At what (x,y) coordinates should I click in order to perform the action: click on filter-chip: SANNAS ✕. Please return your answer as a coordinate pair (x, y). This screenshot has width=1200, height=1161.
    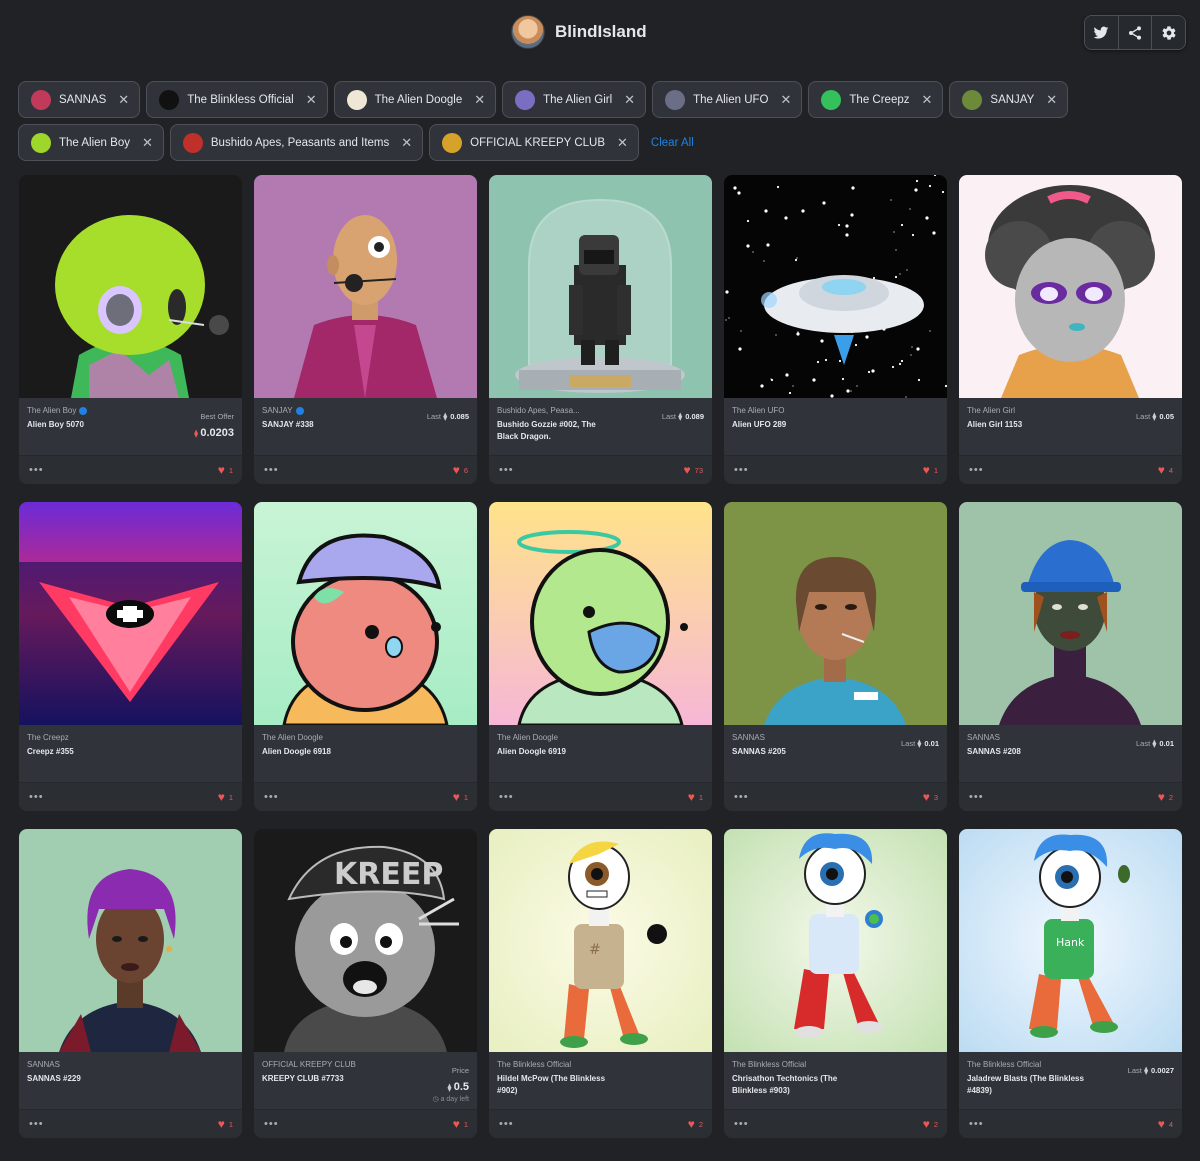
    Looking at the image, I should click on (79, 99).